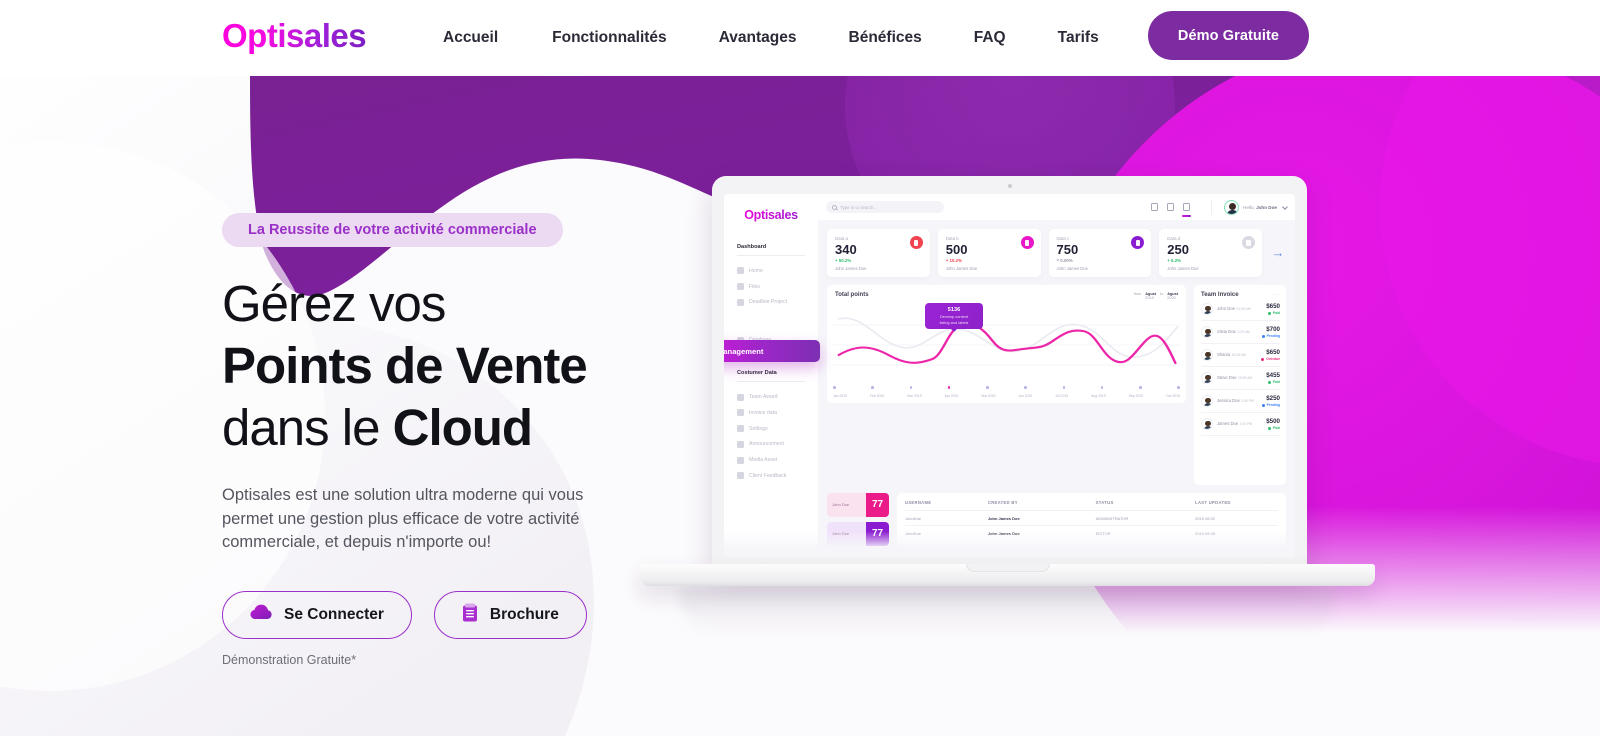  Describe the element at coordinates (858, 519) in the screenshot. I see `mini-cards: John Doe 77 John Doe 77` at that location.